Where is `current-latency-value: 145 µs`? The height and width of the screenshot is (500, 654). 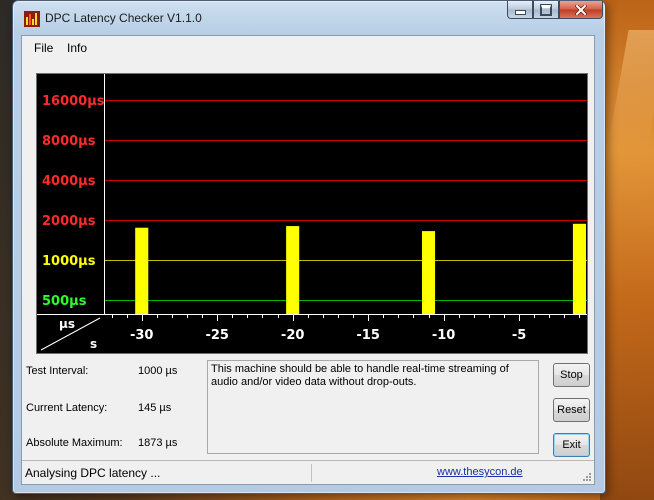 current-latency-value: 145 µs is located at coordinates (155, 408).